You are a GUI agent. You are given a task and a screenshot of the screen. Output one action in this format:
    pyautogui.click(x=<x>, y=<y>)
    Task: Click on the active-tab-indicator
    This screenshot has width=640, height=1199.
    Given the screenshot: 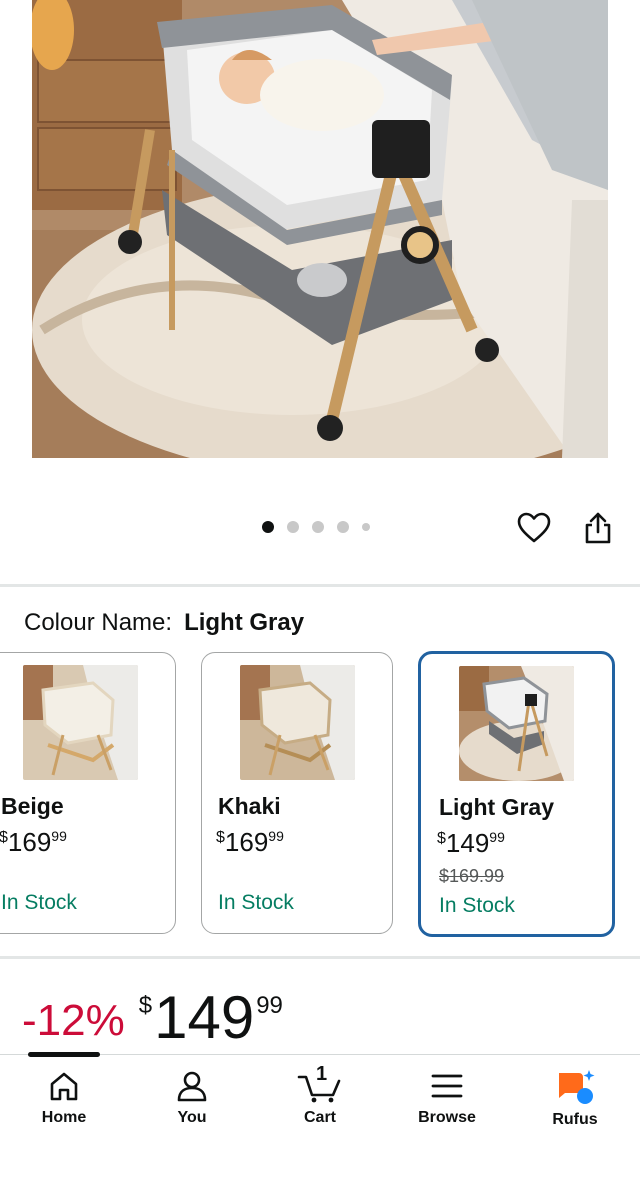 What is the action you would take?
    pyautogui.click(x=64, y=1054)
    